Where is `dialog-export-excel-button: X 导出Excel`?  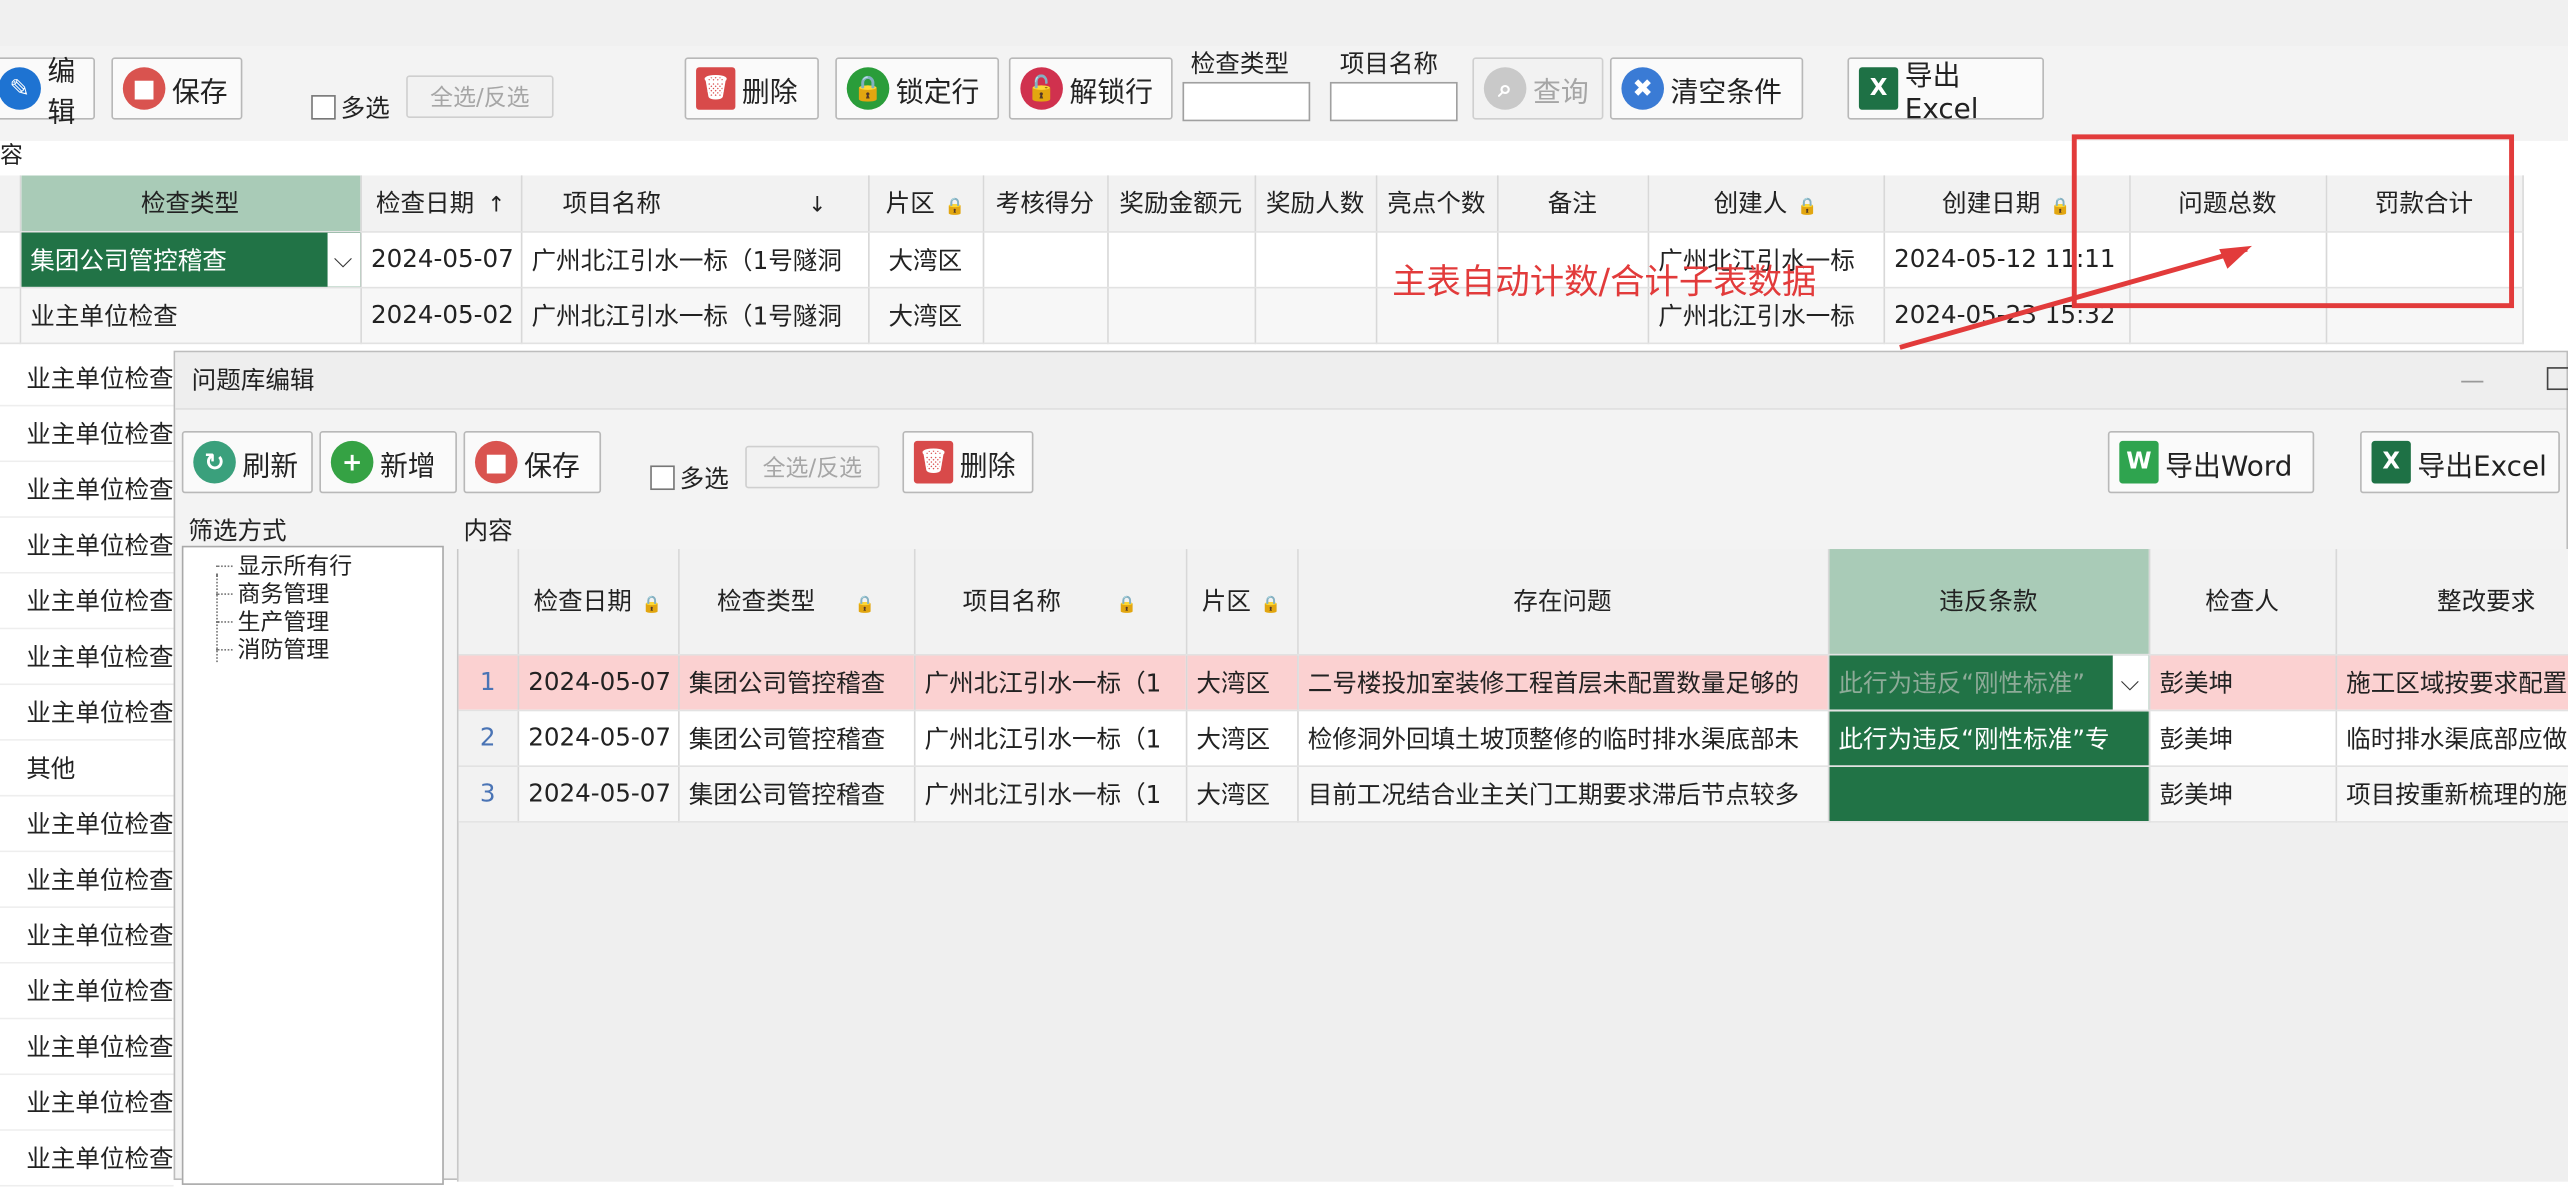
dialog-export-excel-button: X 导出Excel is located at coordinates (2460, 462).